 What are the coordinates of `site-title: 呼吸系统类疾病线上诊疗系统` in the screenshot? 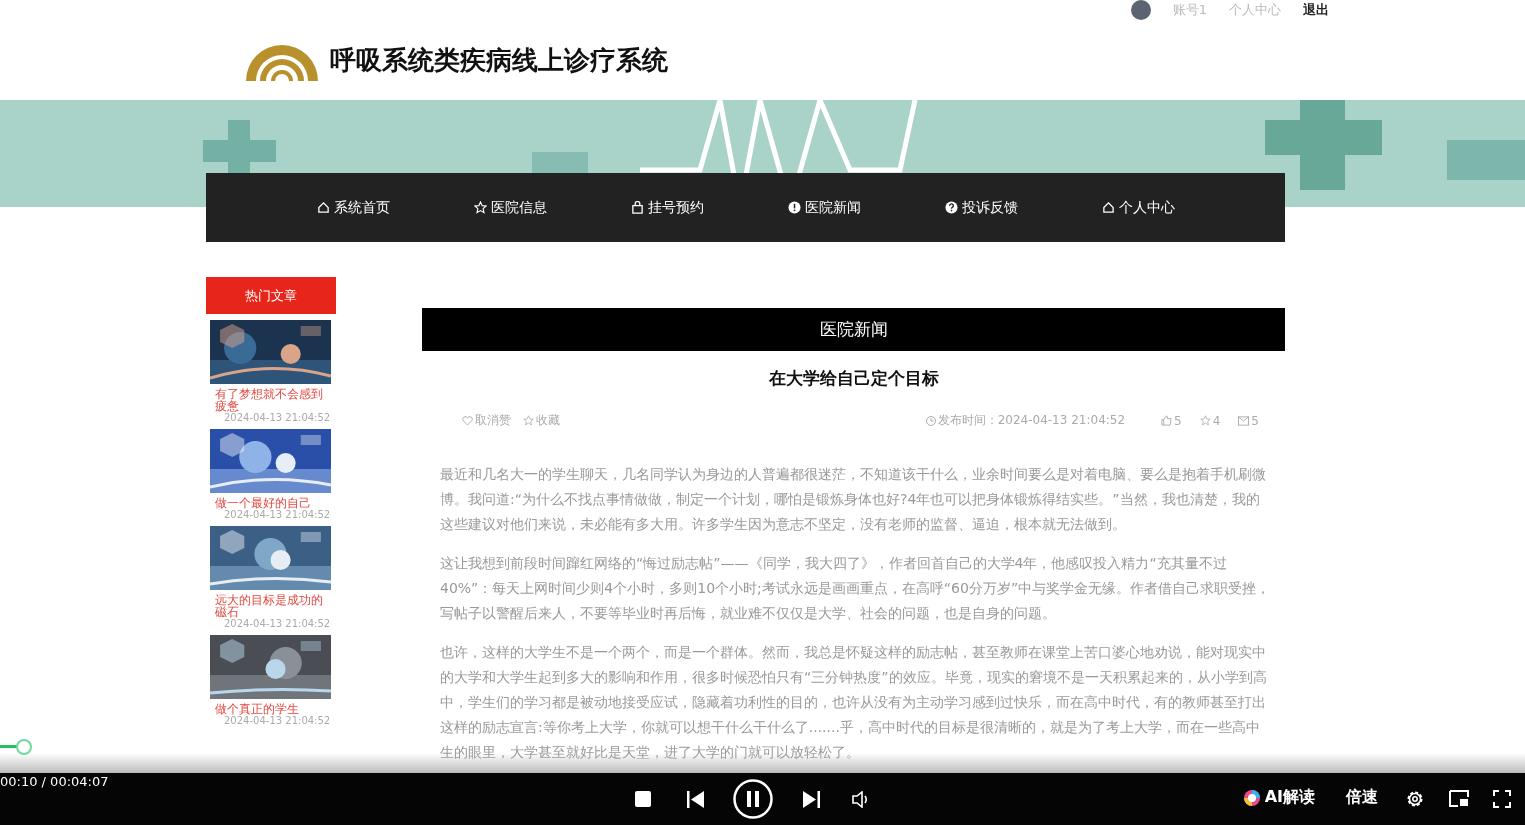 It's located at (499, 60).